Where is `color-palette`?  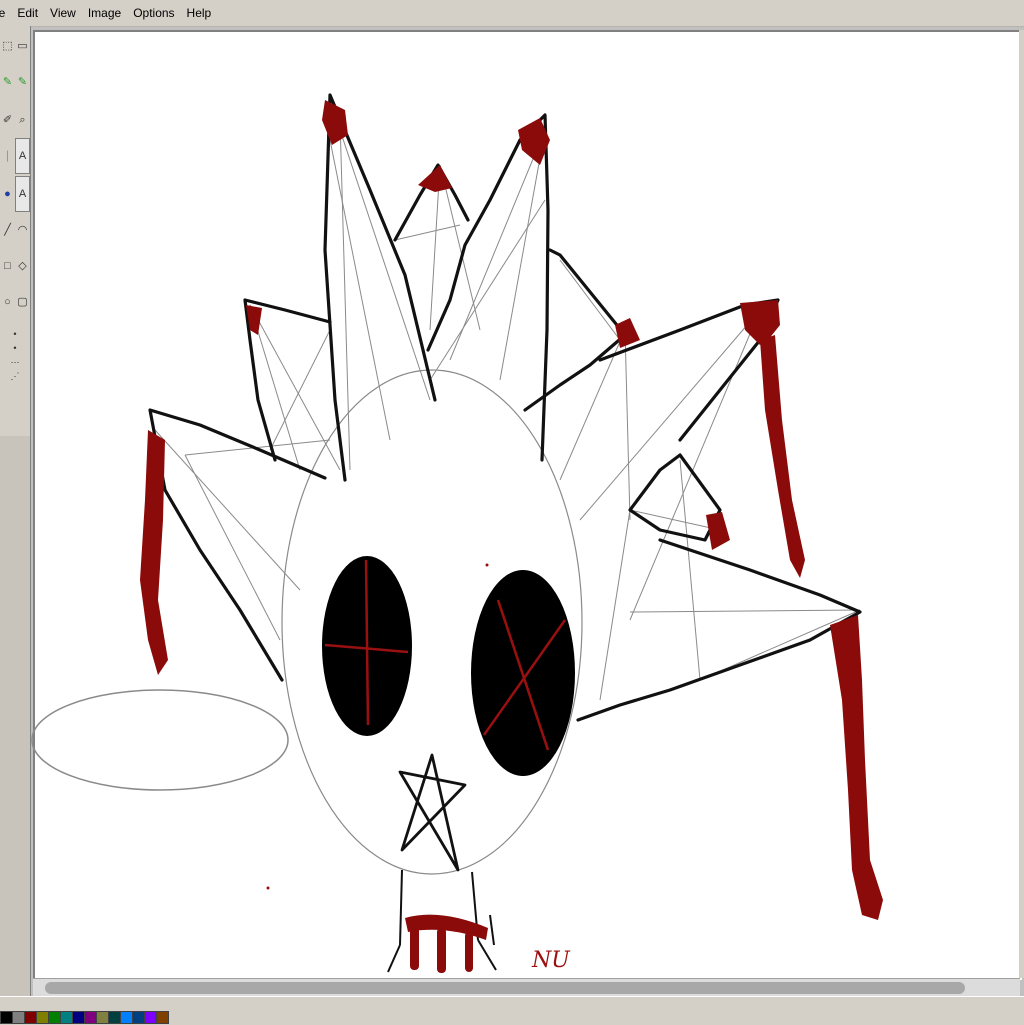 color-palette is located at coordinates (512, 1010).